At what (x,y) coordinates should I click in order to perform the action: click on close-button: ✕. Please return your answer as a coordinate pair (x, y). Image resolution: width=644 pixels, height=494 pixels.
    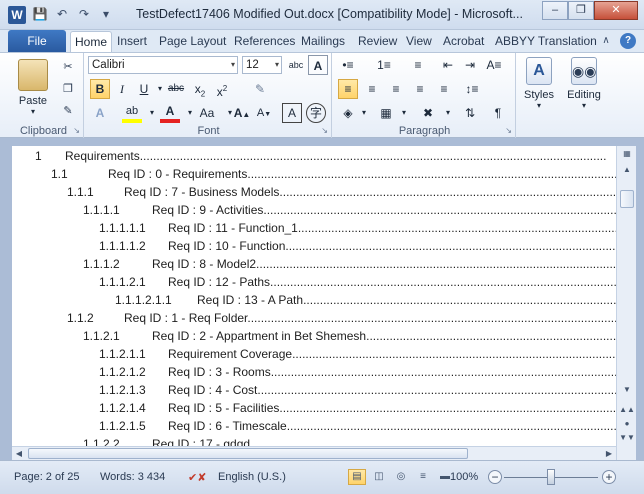
    Looking at the image, I should click on (616, 10).